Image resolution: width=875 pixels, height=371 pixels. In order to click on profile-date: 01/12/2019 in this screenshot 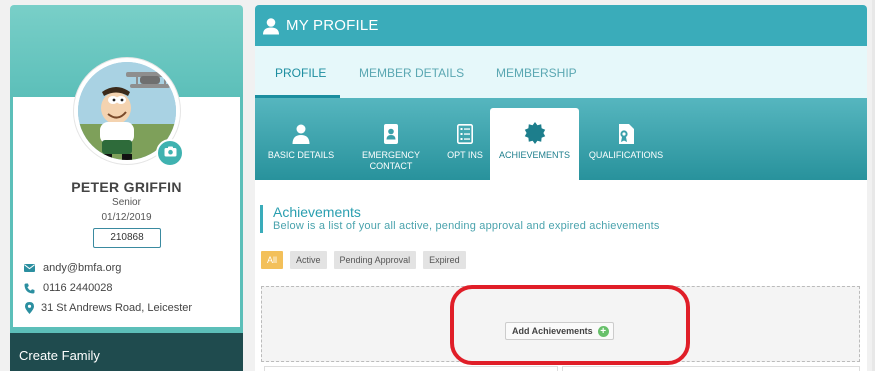, I will do `click(126, 217)`.